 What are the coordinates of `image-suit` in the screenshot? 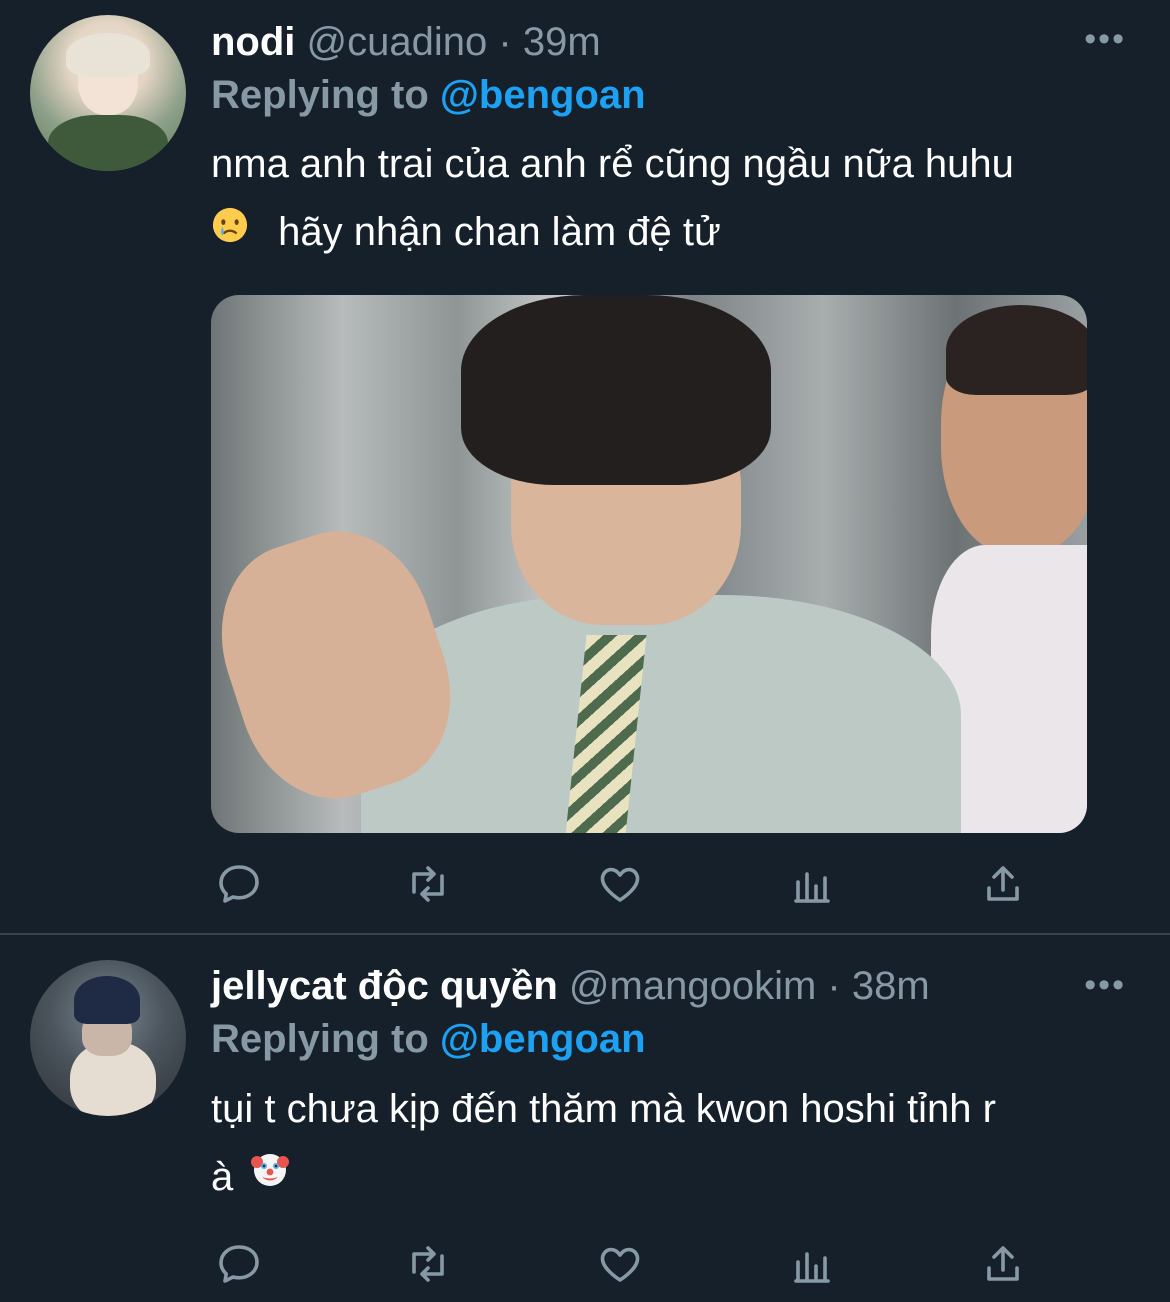 It's located at (661, 714).